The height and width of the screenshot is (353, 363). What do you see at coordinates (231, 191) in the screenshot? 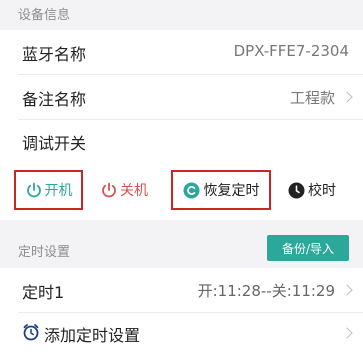
I see `restore-timer-label: 恢复定时` at bounding box center [231, 191].